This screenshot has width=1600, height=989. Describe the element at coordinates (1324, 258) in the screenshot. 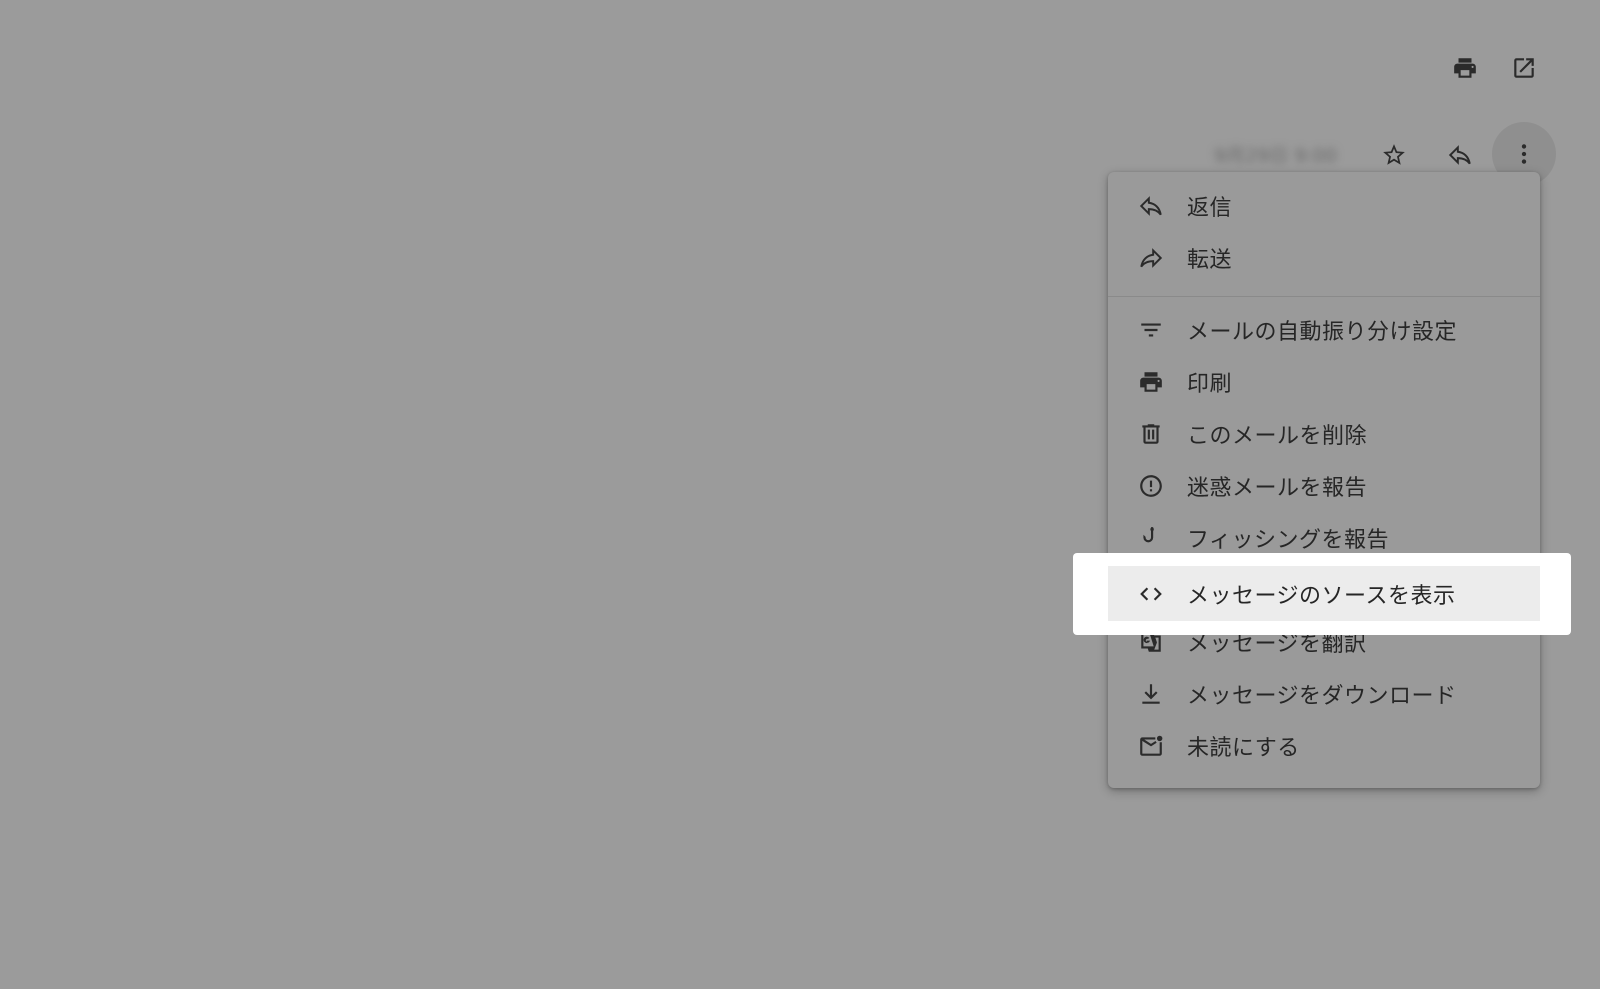

I see `menu-item-forward: 転送` at that location.